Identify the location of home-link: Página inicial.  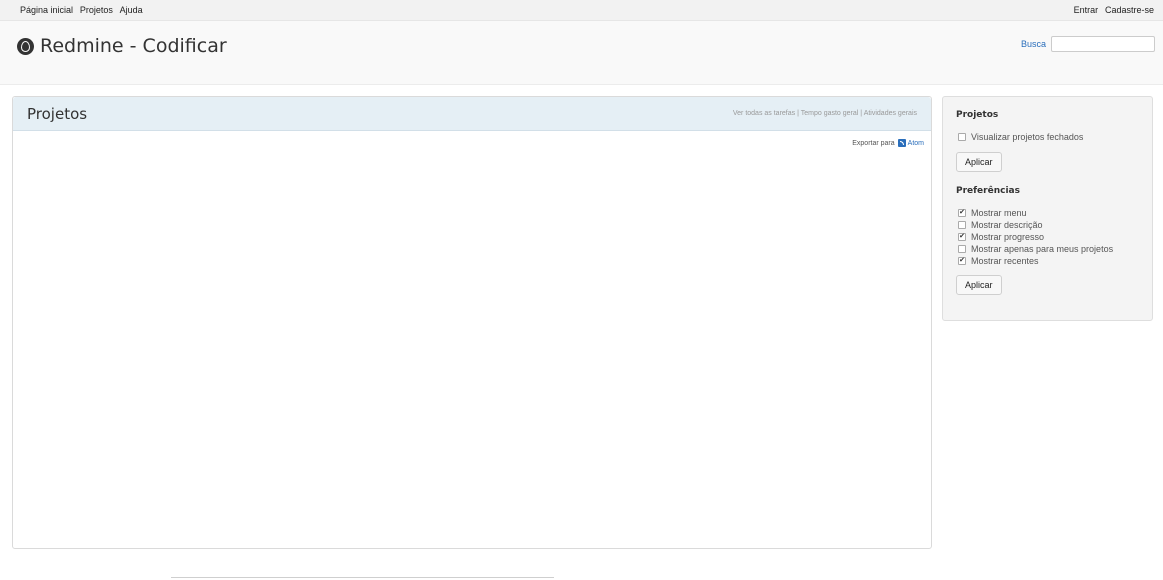
(46, 10).